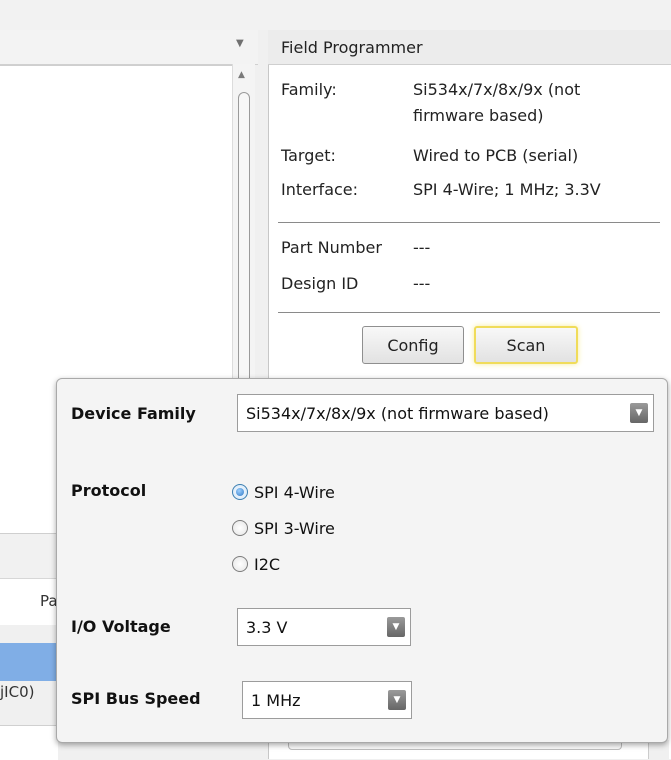  Describe the element at coordinates (422, 247) in the screenshot. I see `part-number-value: ---` at that location.